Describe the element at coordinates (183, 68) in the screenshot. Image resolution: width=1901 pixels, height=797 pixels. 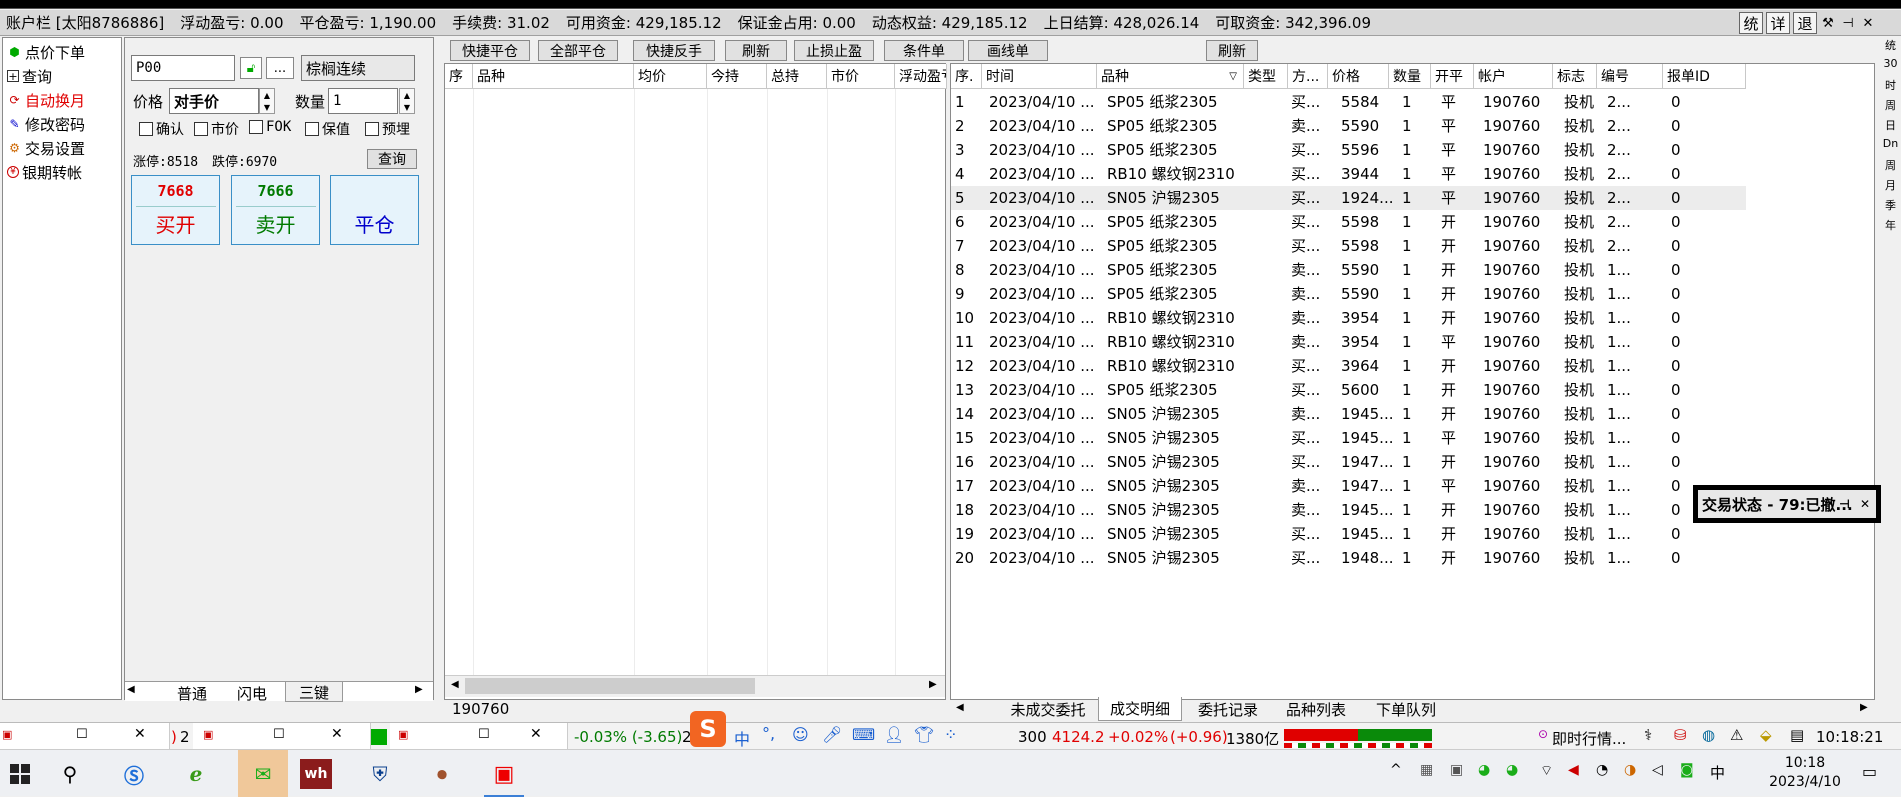
I see `contract-code-input: P00` at that location.